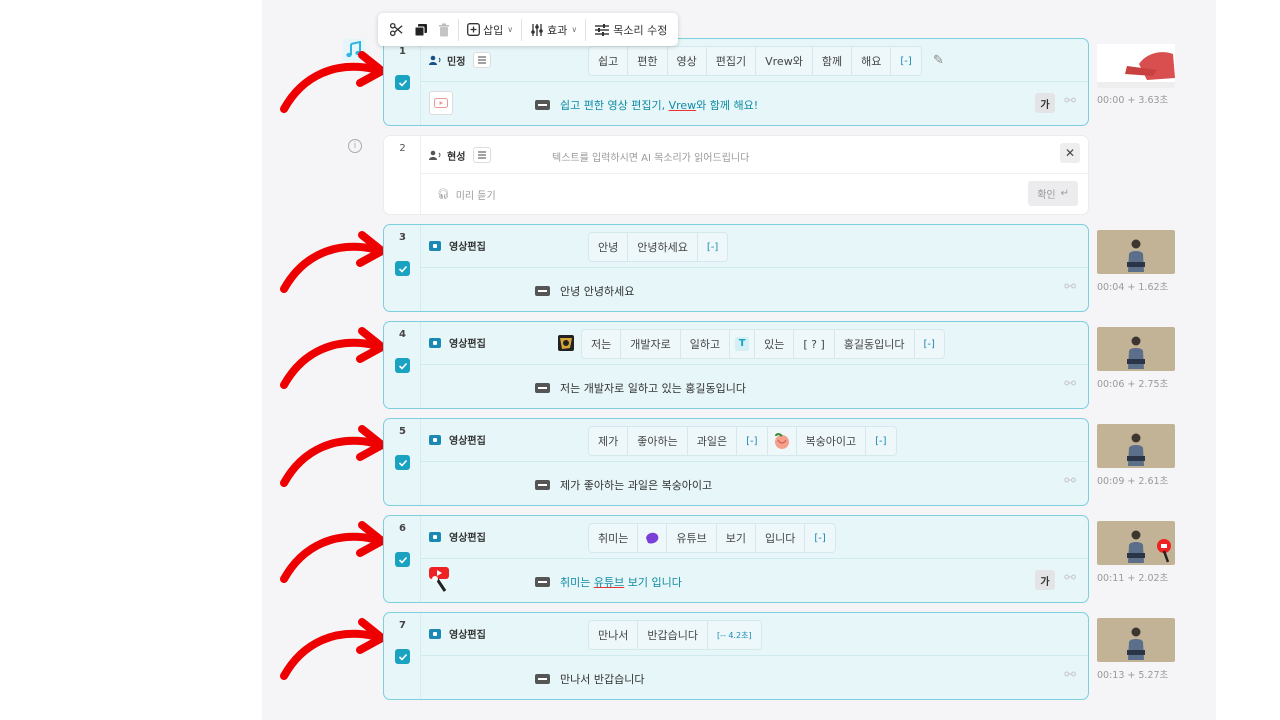 This screenshot has height=720, width=1280. I want to click on word-chip: 쉽고, so click(609, 61).